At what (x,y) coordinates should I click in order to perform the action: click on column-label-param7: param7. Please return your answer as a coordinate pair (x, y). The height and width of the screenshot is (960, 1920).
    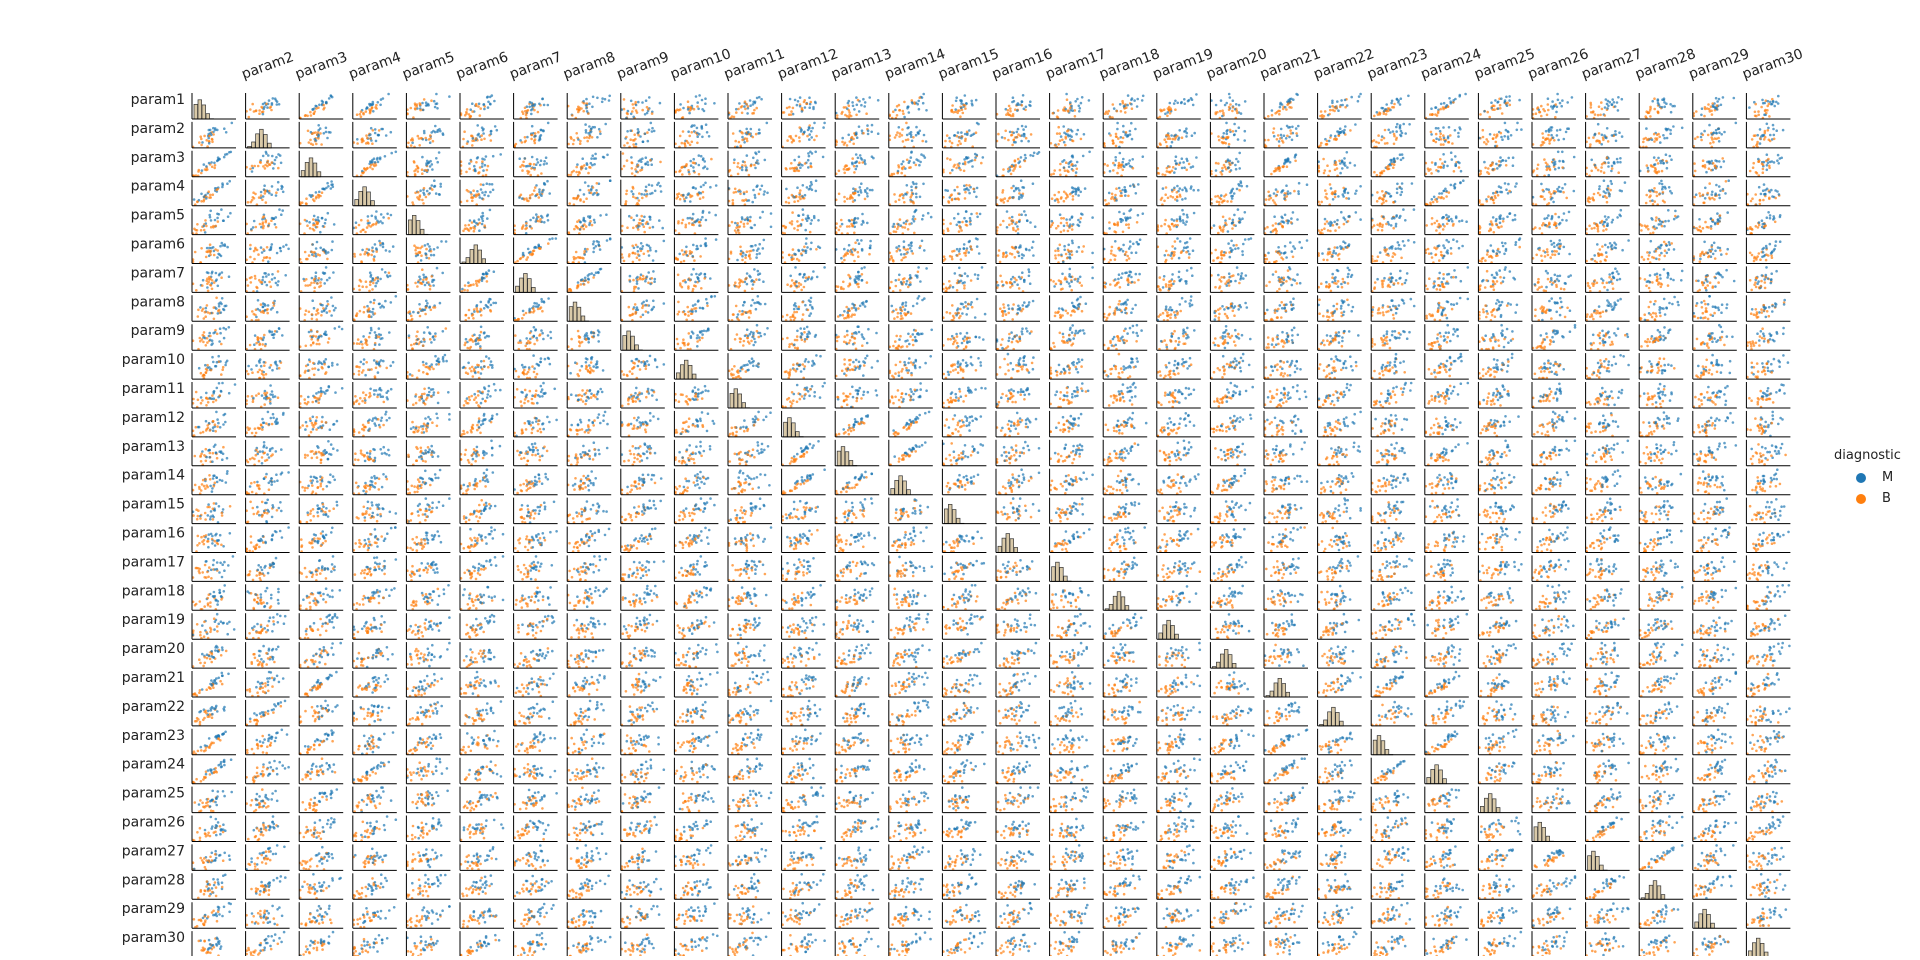
    Looking at the image, I should click on (535, 66).